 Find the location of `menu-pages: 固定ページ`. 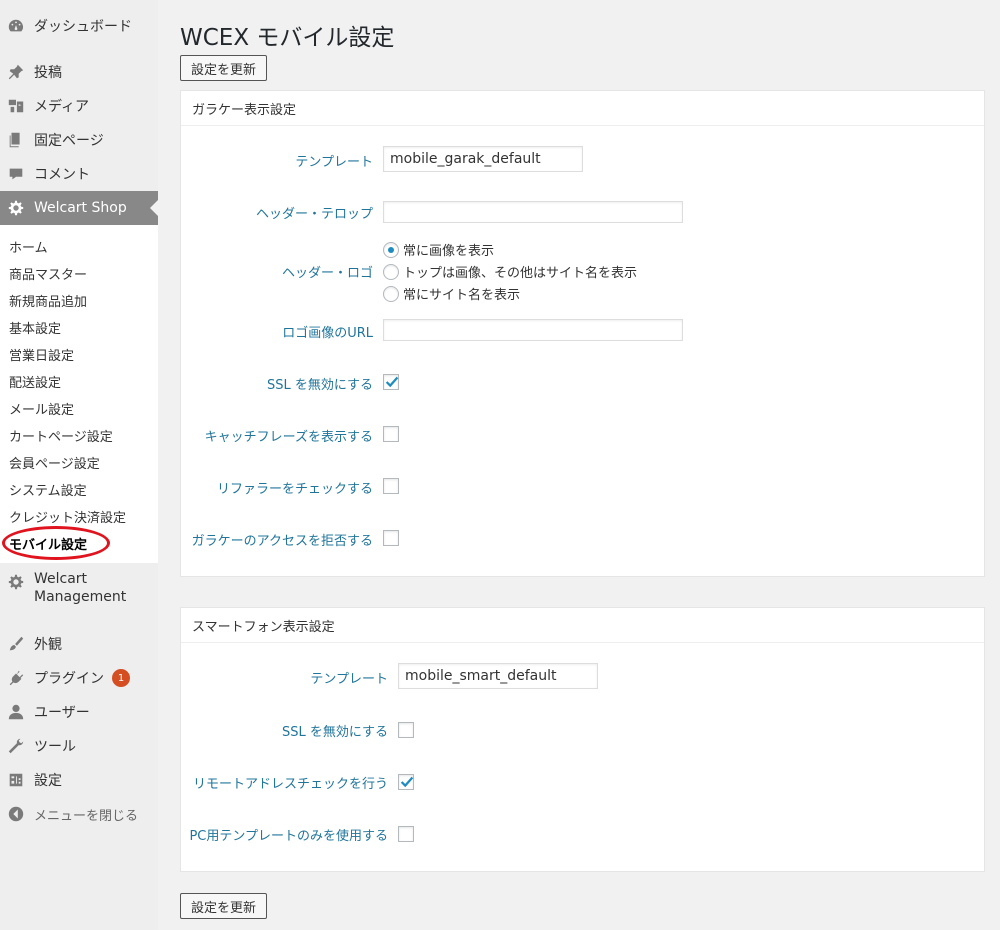

menu-pages: 固定ページ is located at coordinates (79, 140).